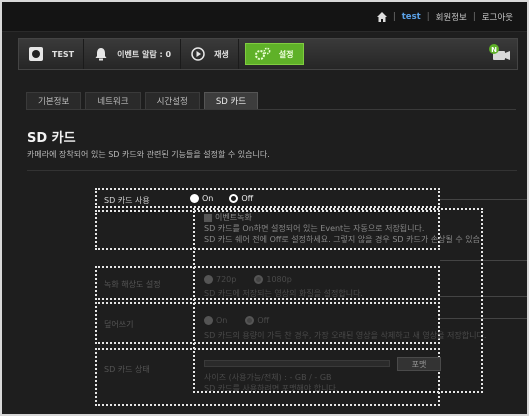  Describe the element at coordinates (210, 54) in the screenshot. I see `playback-button: 재생` at that location.